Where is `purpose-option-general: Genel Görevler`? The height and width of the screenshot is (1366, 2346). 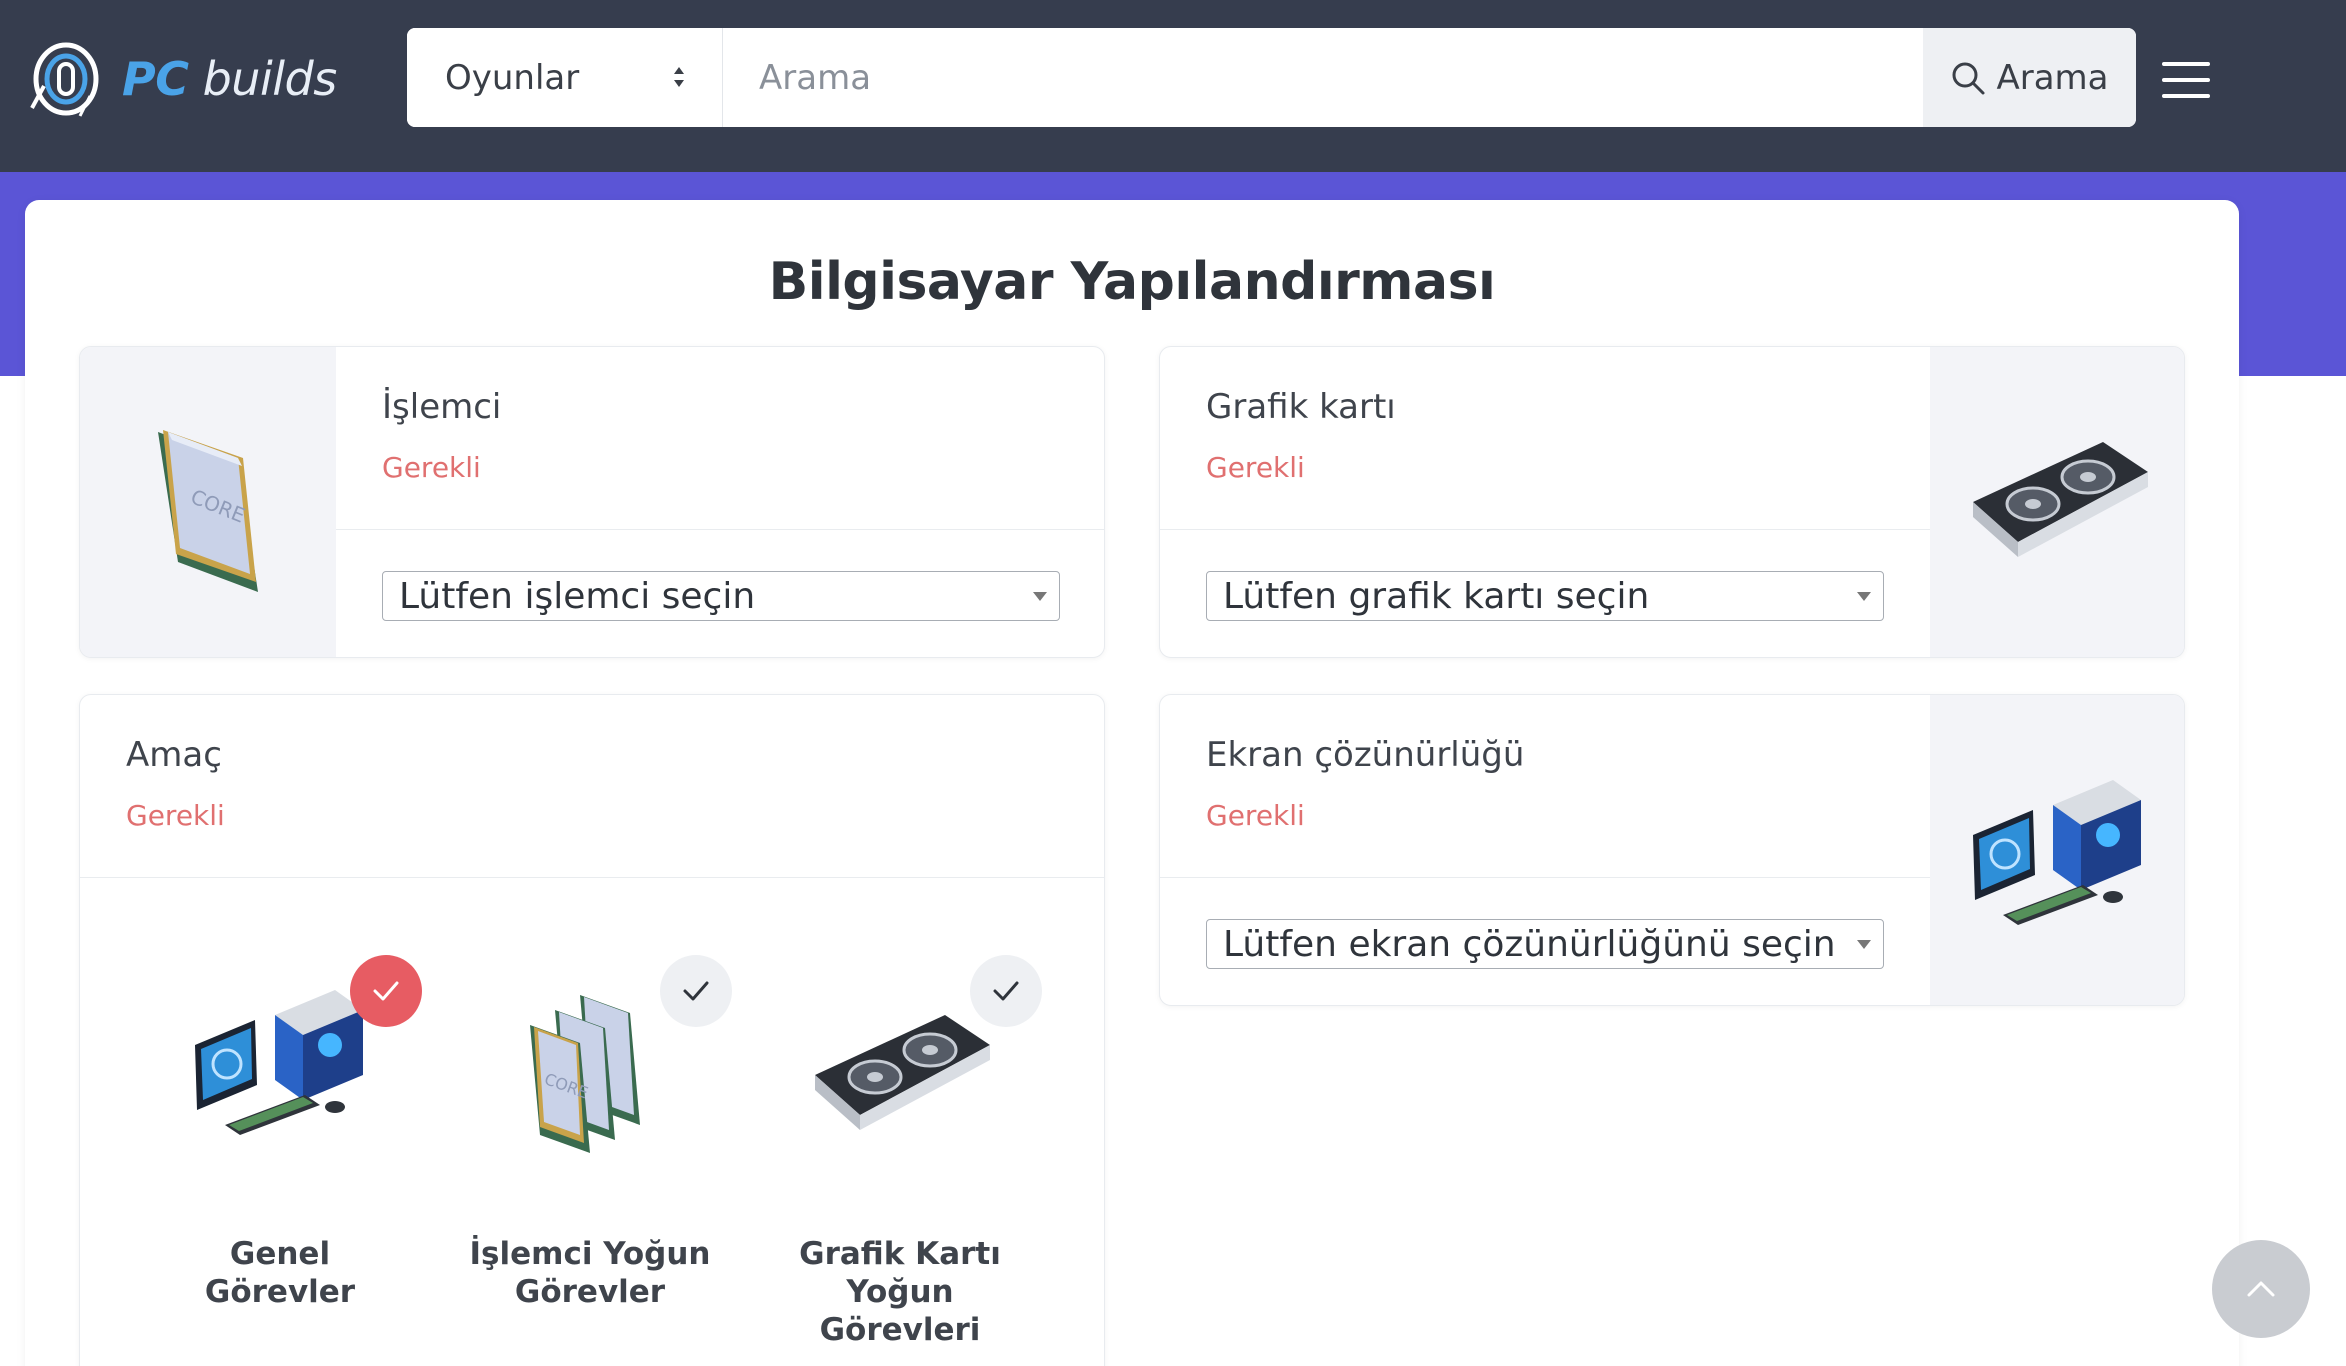
purpose-option-general: Genel Görevler is located at coordinates (286, 1132).